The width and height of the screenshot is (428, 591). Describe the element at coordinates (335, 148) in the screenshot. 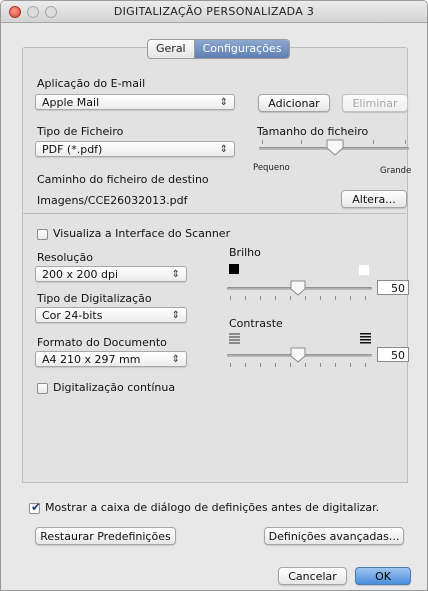

I see `file-size-slider-thumb` at that location.